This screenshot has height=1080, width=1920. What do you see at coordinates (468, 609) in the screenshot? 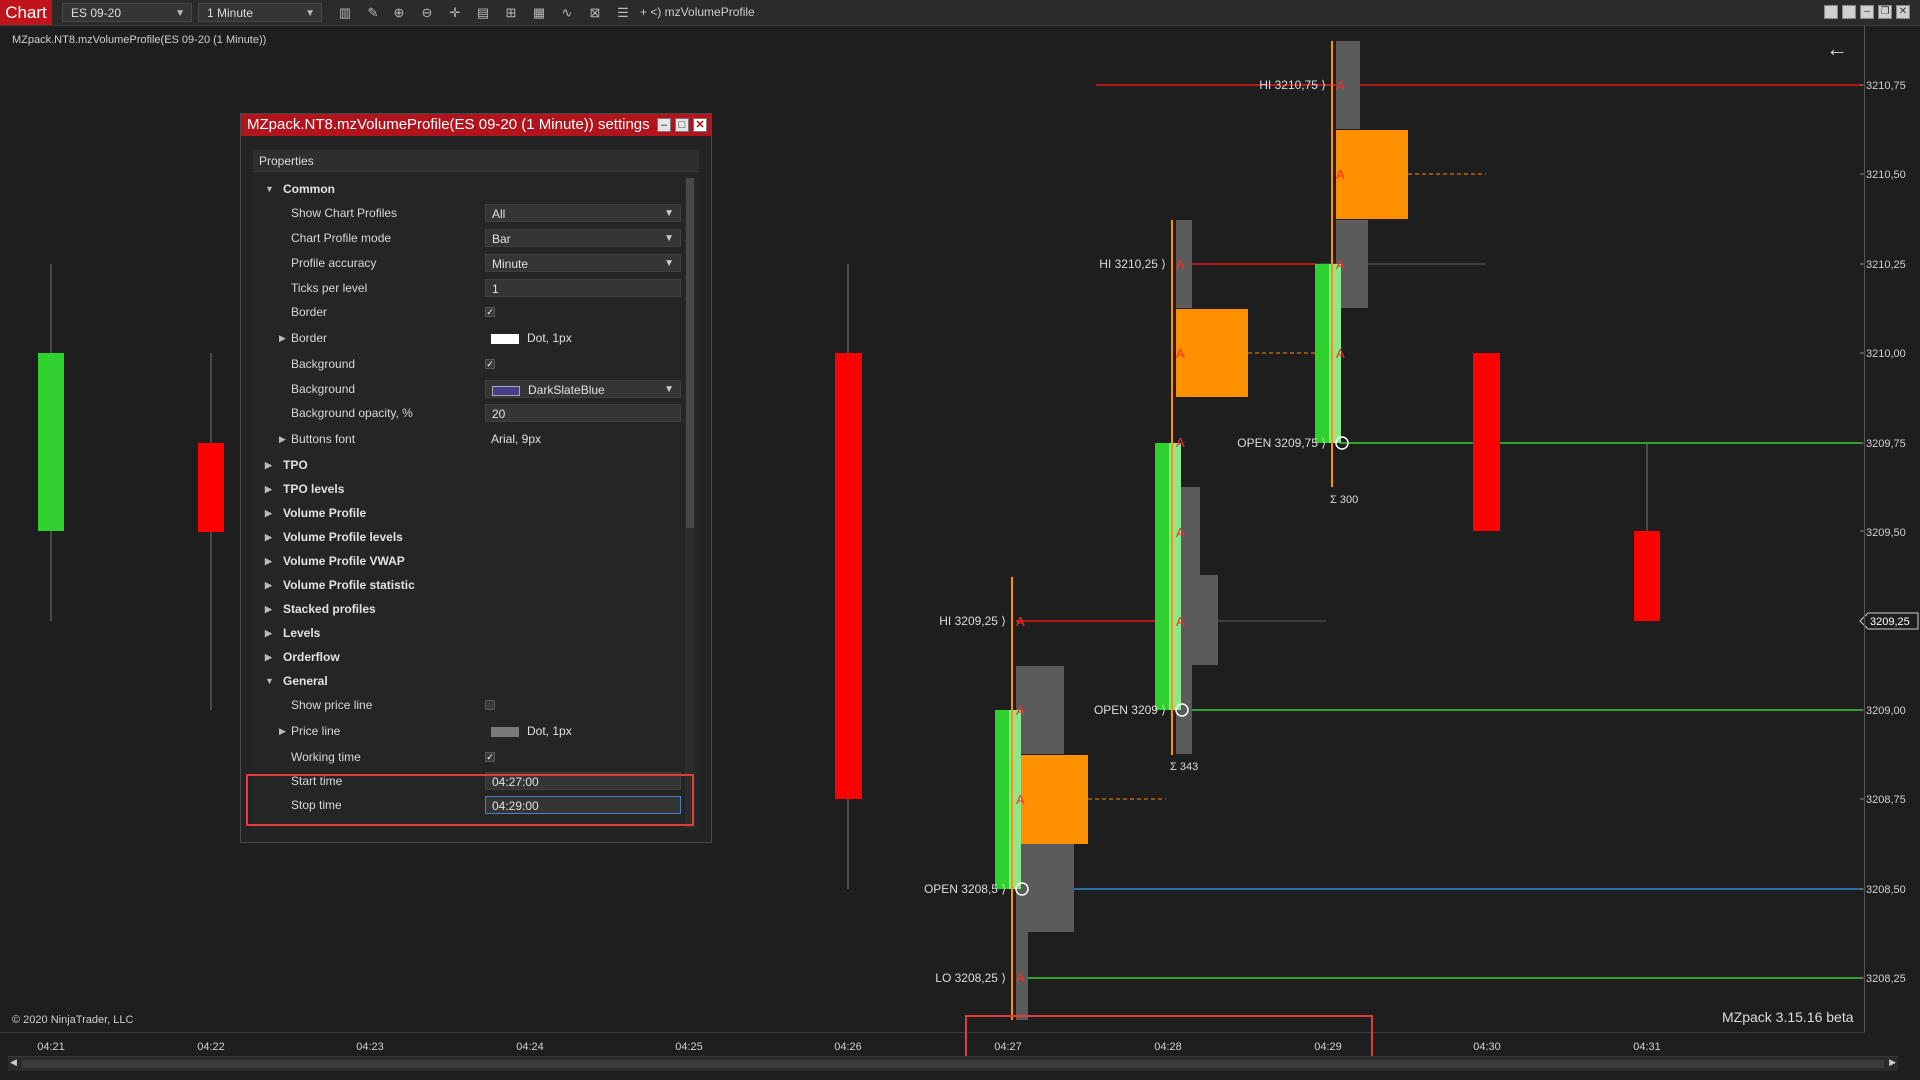
I see `category-stacked-profiles: ▶ Stacked profiles` at bounding box center [468, 609].